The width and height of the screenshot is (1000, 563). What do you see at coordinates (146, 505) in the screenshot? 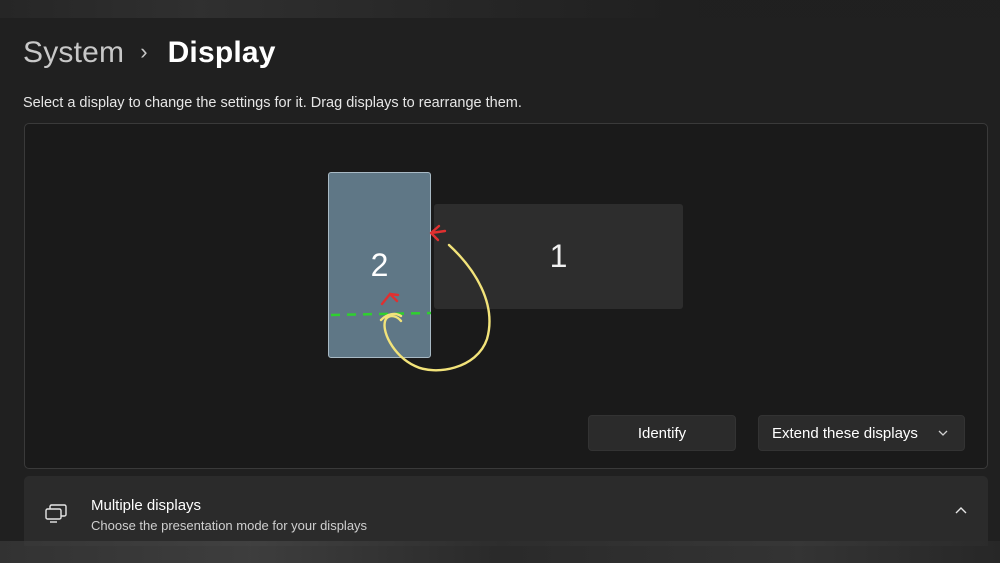
I see `multiple-displays-title: Multiple displays` at bounding box center [146, 505].